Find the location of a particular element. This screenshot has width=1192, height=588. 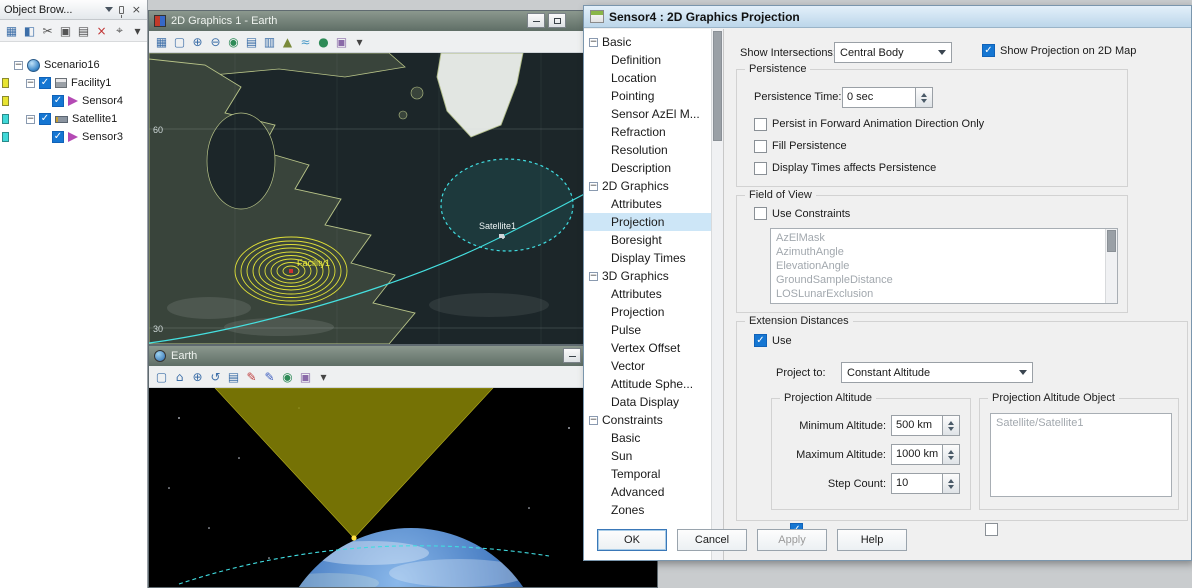

show-projection-check: Show Projection on 2D Map is located at coordinates (1059, 50).